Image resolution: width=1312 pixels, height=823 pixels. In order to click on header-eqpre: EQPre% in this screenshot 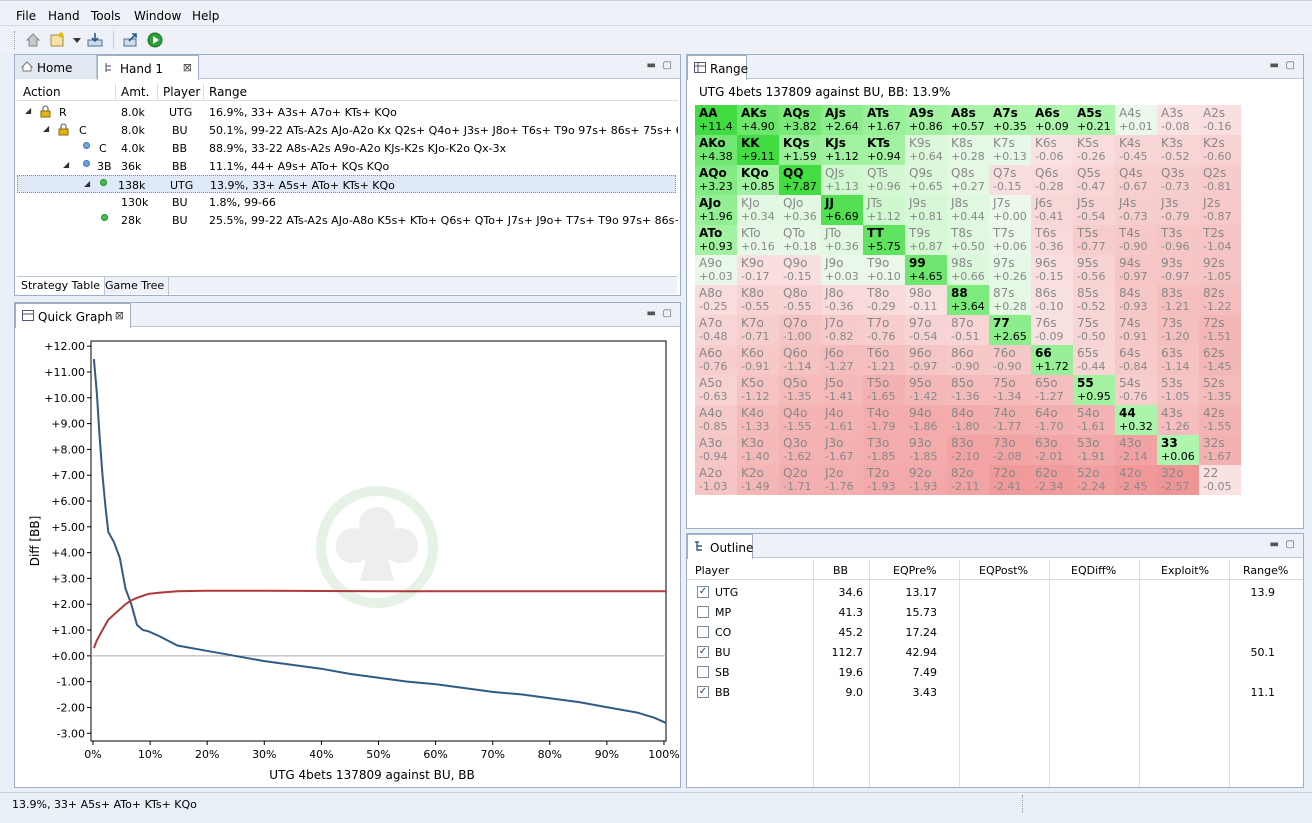, I will do `click(915, 570)`.